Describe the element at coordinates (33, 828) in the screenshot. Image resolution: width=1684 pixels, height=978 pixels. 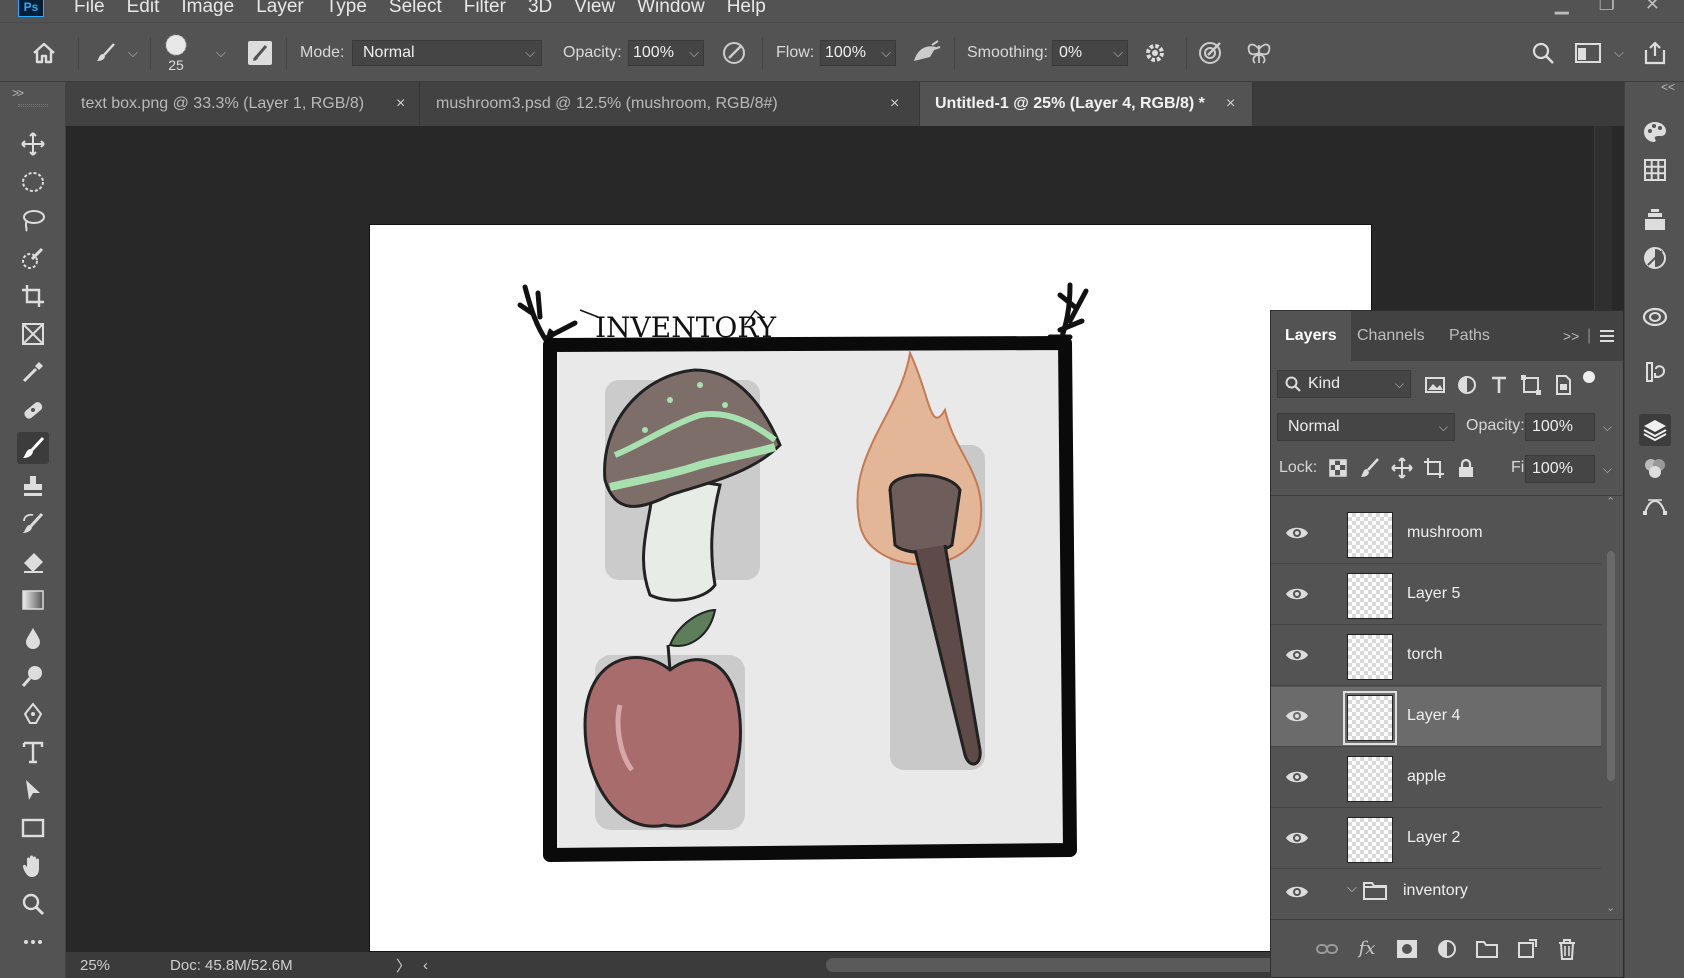
I see `rectangle-tool` at that location.